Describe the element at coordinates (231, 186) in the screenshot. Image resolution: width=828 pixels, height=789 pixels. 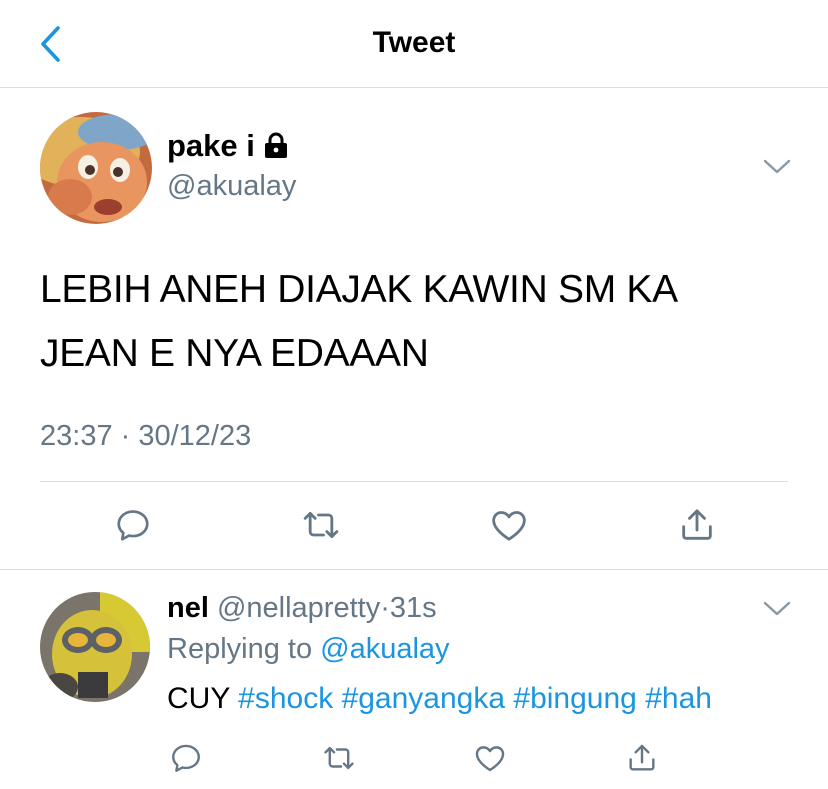
I see `author-handle: @akualay` at that location.